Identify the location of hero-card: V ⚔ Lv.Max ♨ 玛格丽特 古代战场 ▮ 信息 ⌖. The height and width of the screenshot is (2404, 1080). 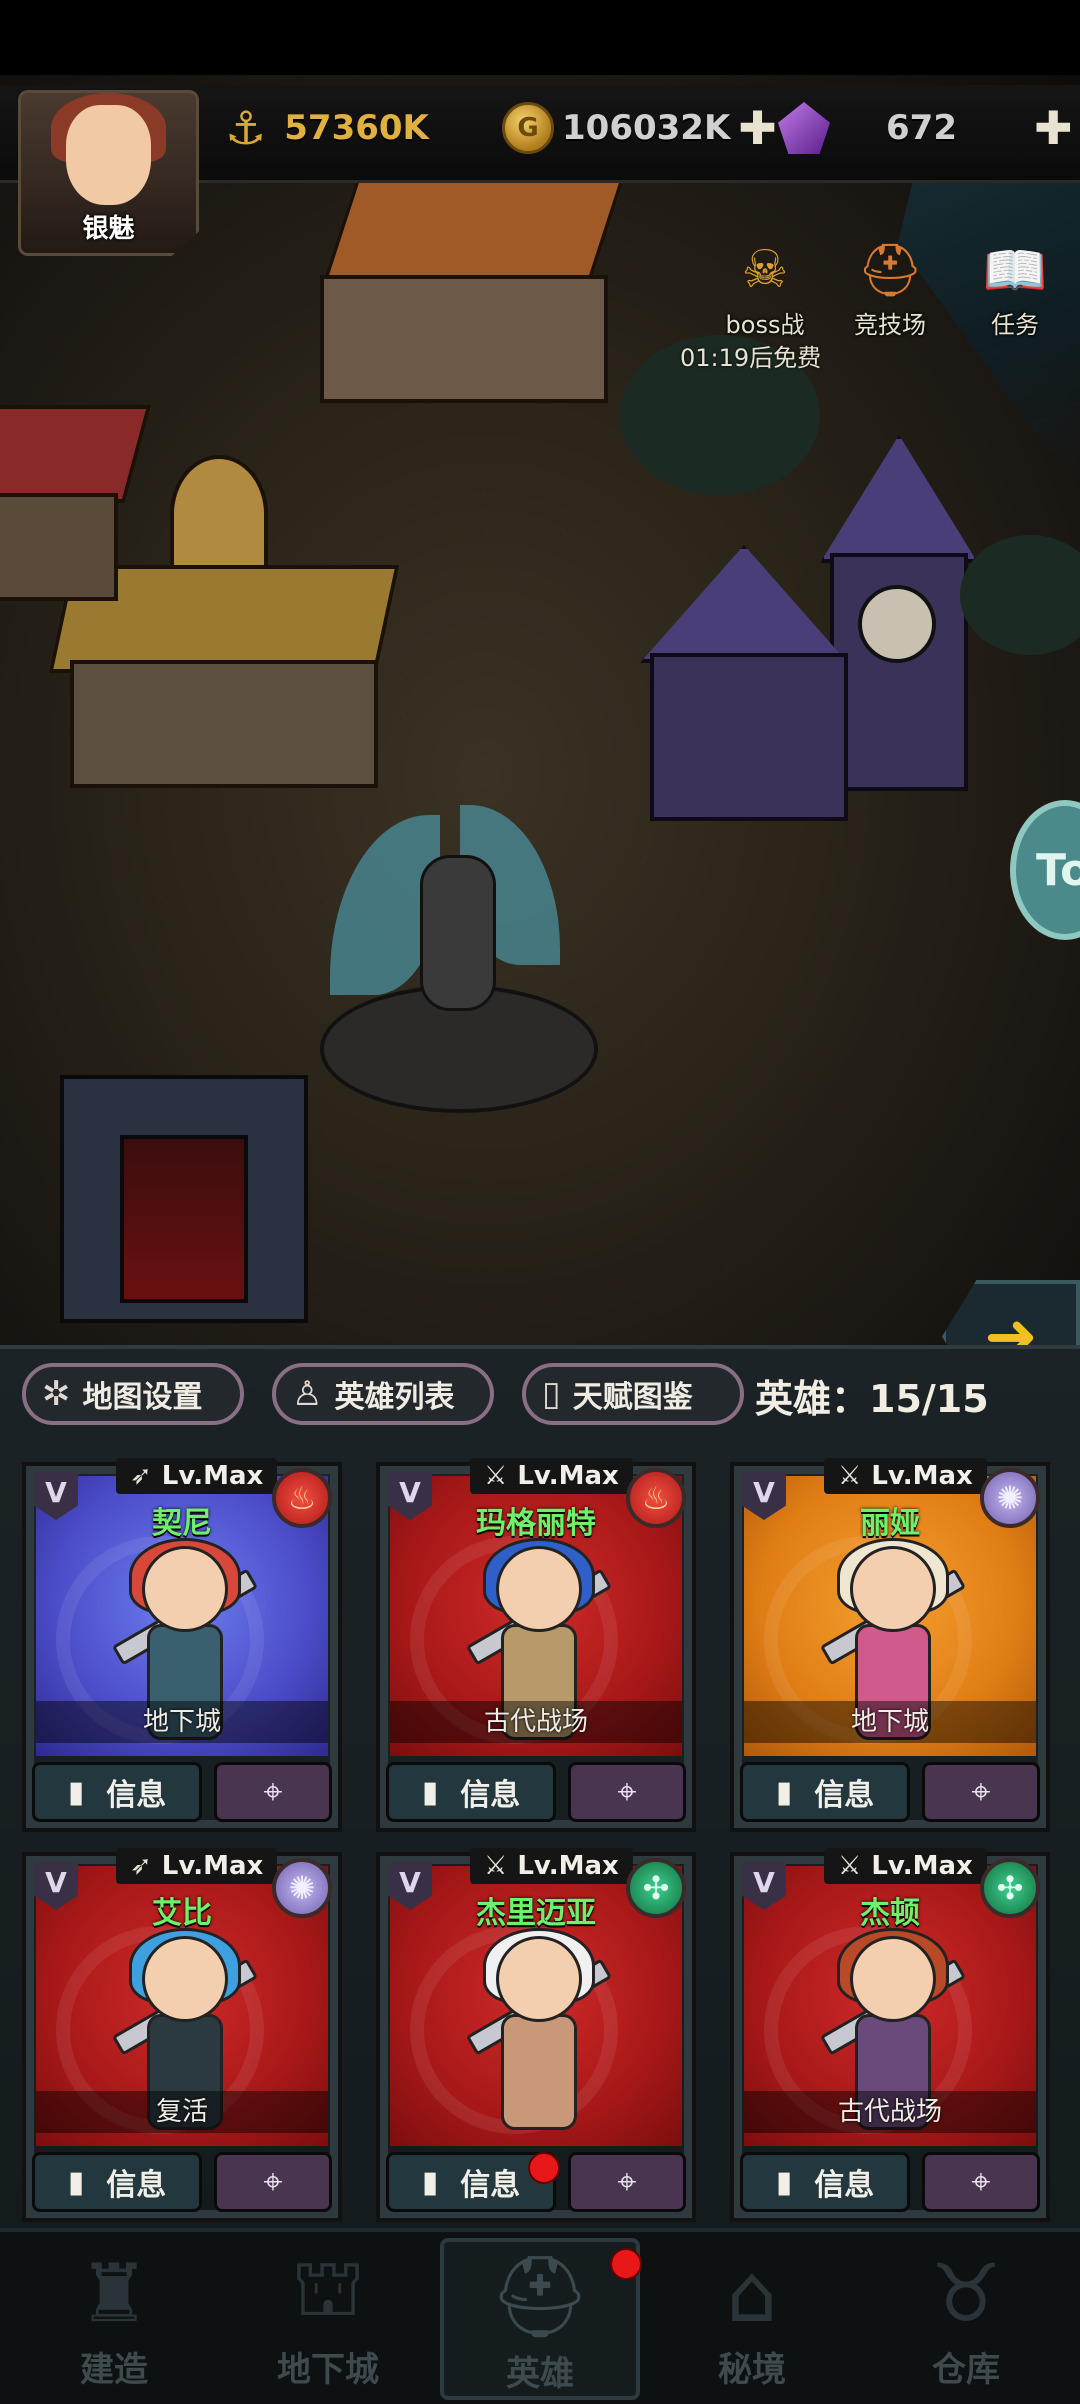
(536, 1645).